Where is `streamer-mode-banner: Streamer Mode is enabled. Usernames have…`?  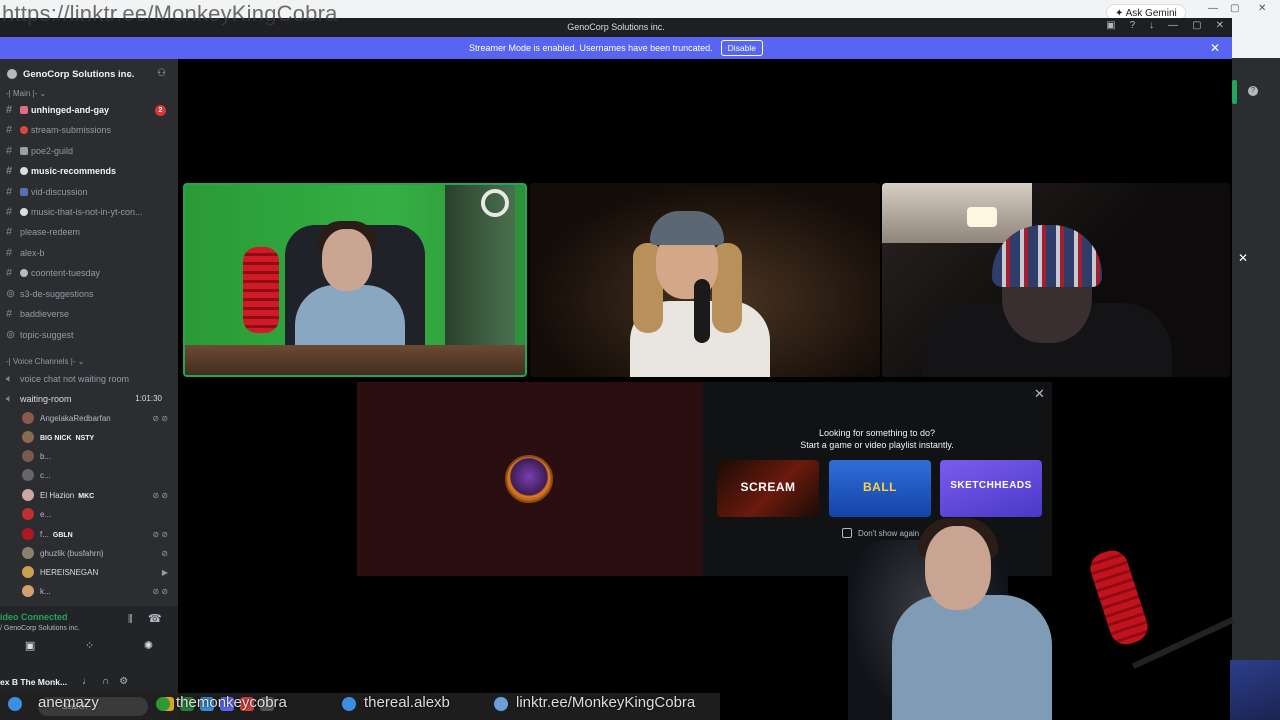 streamer-mode-banner: Streamer Mode is enabled. Usernames have… is located at coordinates (616, 48).